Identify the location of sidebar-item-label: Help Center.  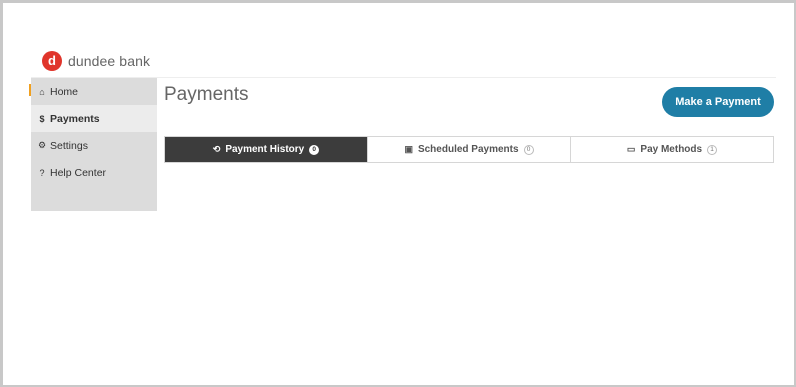
(78, 172).